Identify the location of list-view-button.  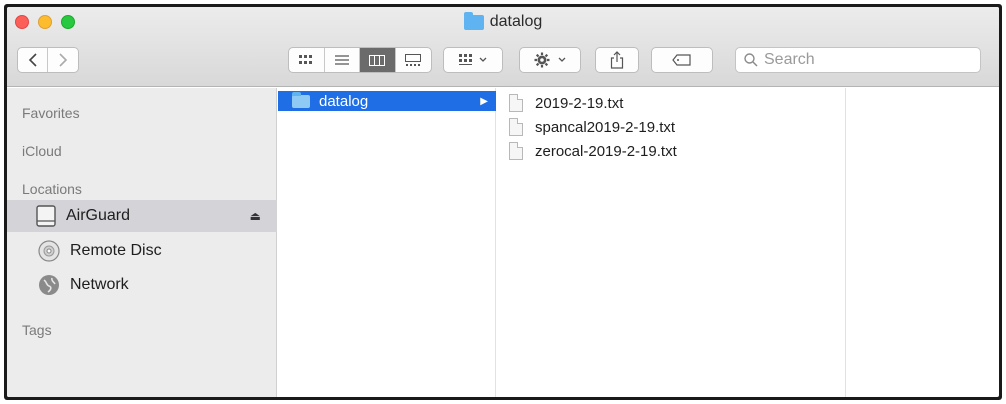
(342, 60).